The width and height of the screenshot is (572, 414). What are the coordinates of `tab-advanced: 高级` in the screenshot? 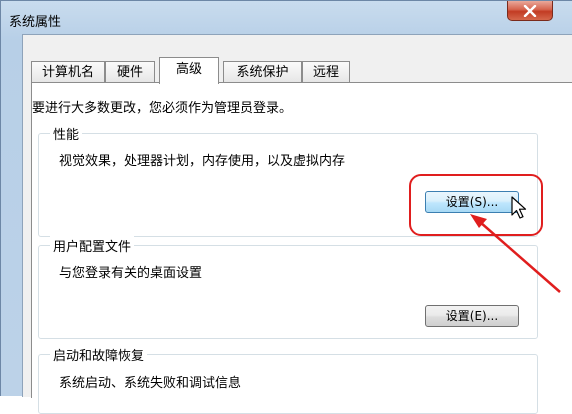 It's located at (189, 70).